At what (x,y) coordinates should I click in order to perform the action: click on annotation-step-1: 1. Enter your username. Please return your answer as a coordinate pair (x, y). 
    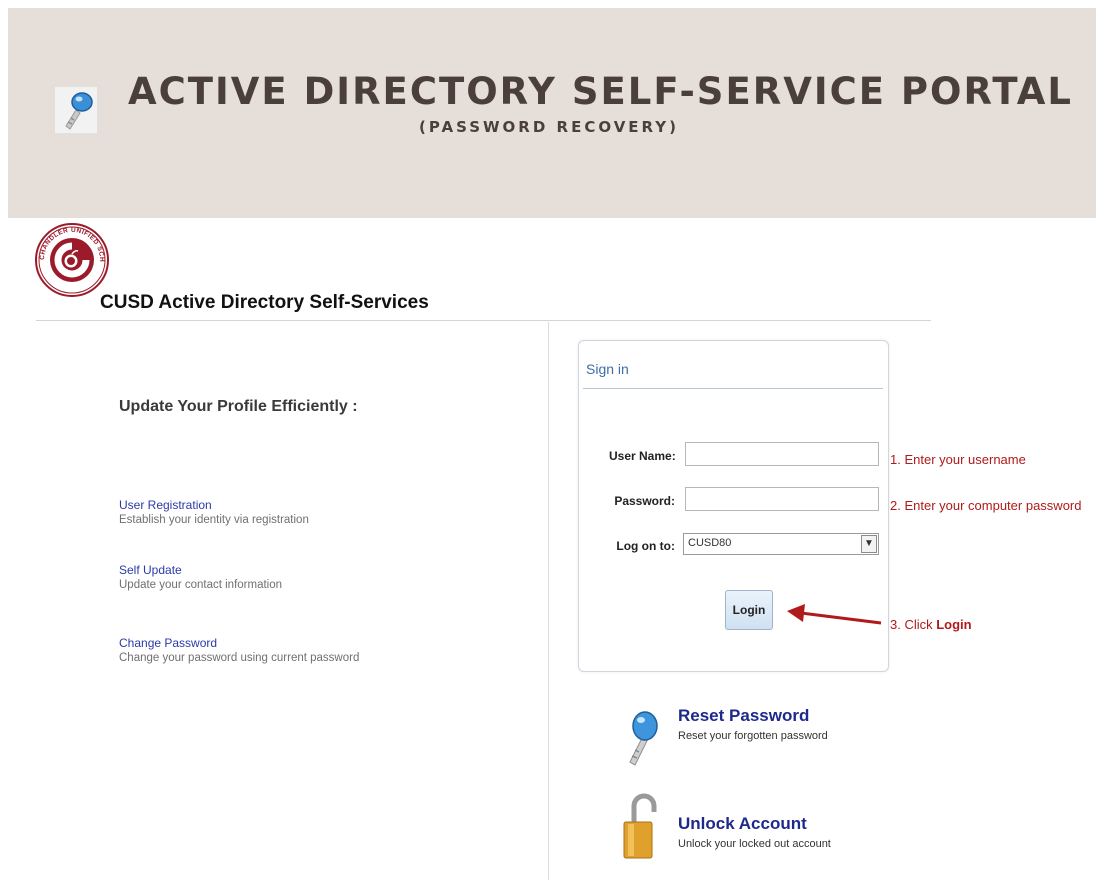
    Looking at the image, I should click on (958, 459).